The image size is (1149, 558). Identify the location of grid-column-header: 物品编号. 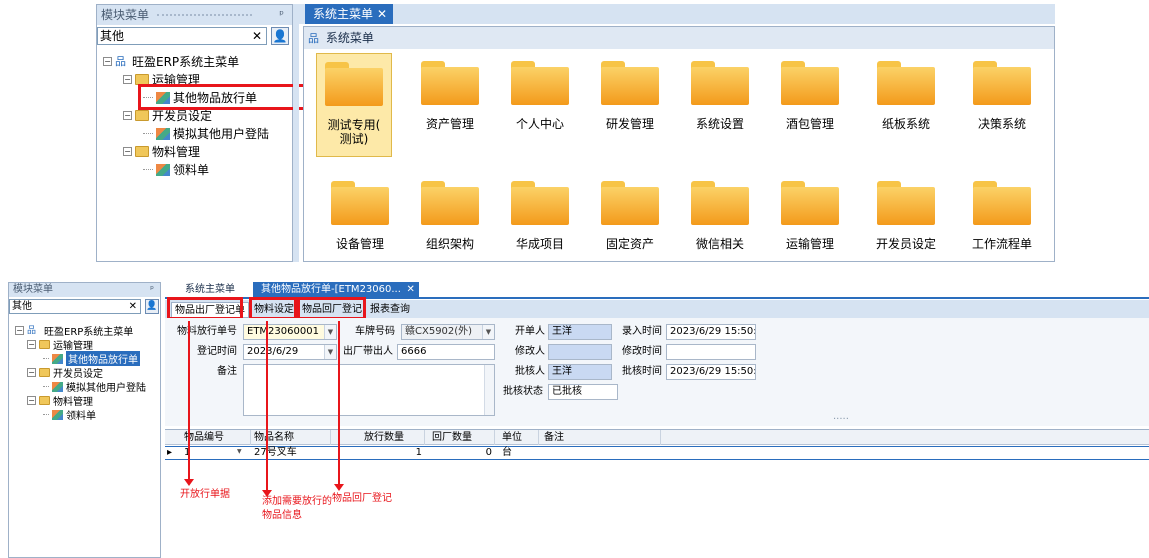
(216, 437).